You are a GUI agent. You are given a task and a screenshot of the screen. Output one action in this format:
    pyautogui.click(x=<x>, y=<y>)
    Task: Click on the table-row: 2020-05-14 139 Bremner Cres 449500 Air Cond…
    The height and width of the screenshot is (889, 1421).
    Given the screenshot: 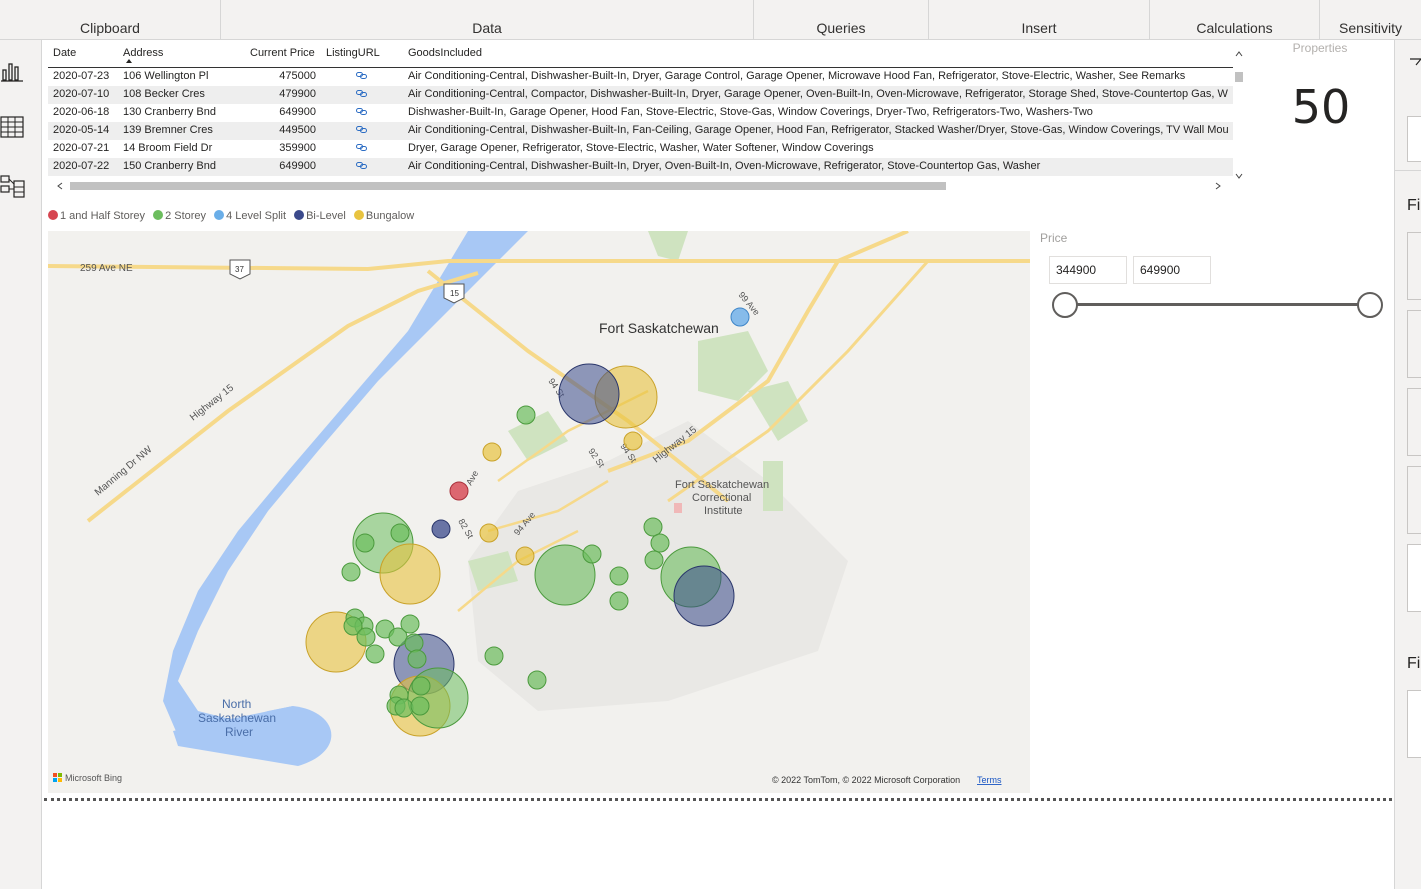 What is the action you would take?
    pyautogui.click(x=640, y=131)
    